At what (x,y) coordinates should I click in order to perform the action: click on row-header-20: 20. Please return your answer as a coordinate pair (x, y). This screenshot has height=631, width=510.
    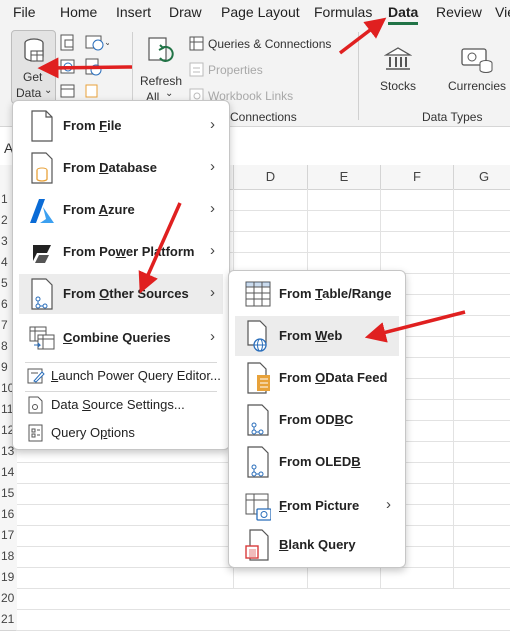
    Looking at the image, I should click on (8, 599).